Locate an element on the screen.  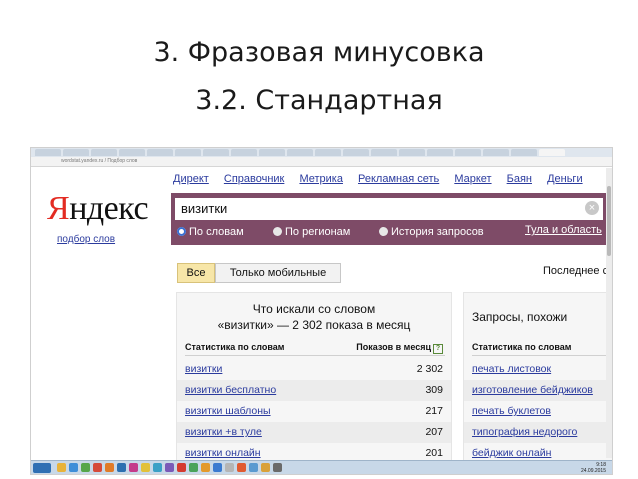
keyword-link: визитки бесплатно is located at coordinates (230, 390).